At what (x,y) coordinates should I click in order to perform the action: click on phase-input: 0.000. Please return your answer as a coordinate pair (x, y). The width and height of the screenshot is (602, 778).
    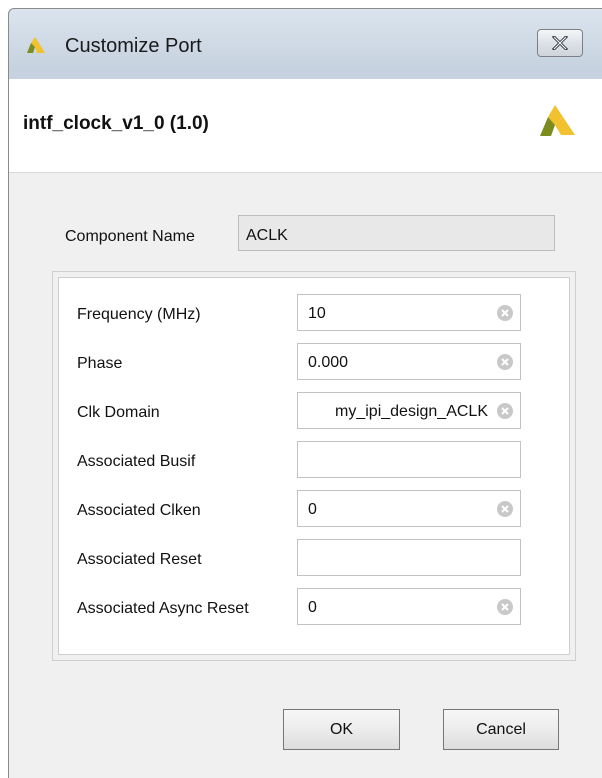
    Looking at the image, I should click on (409, 361).